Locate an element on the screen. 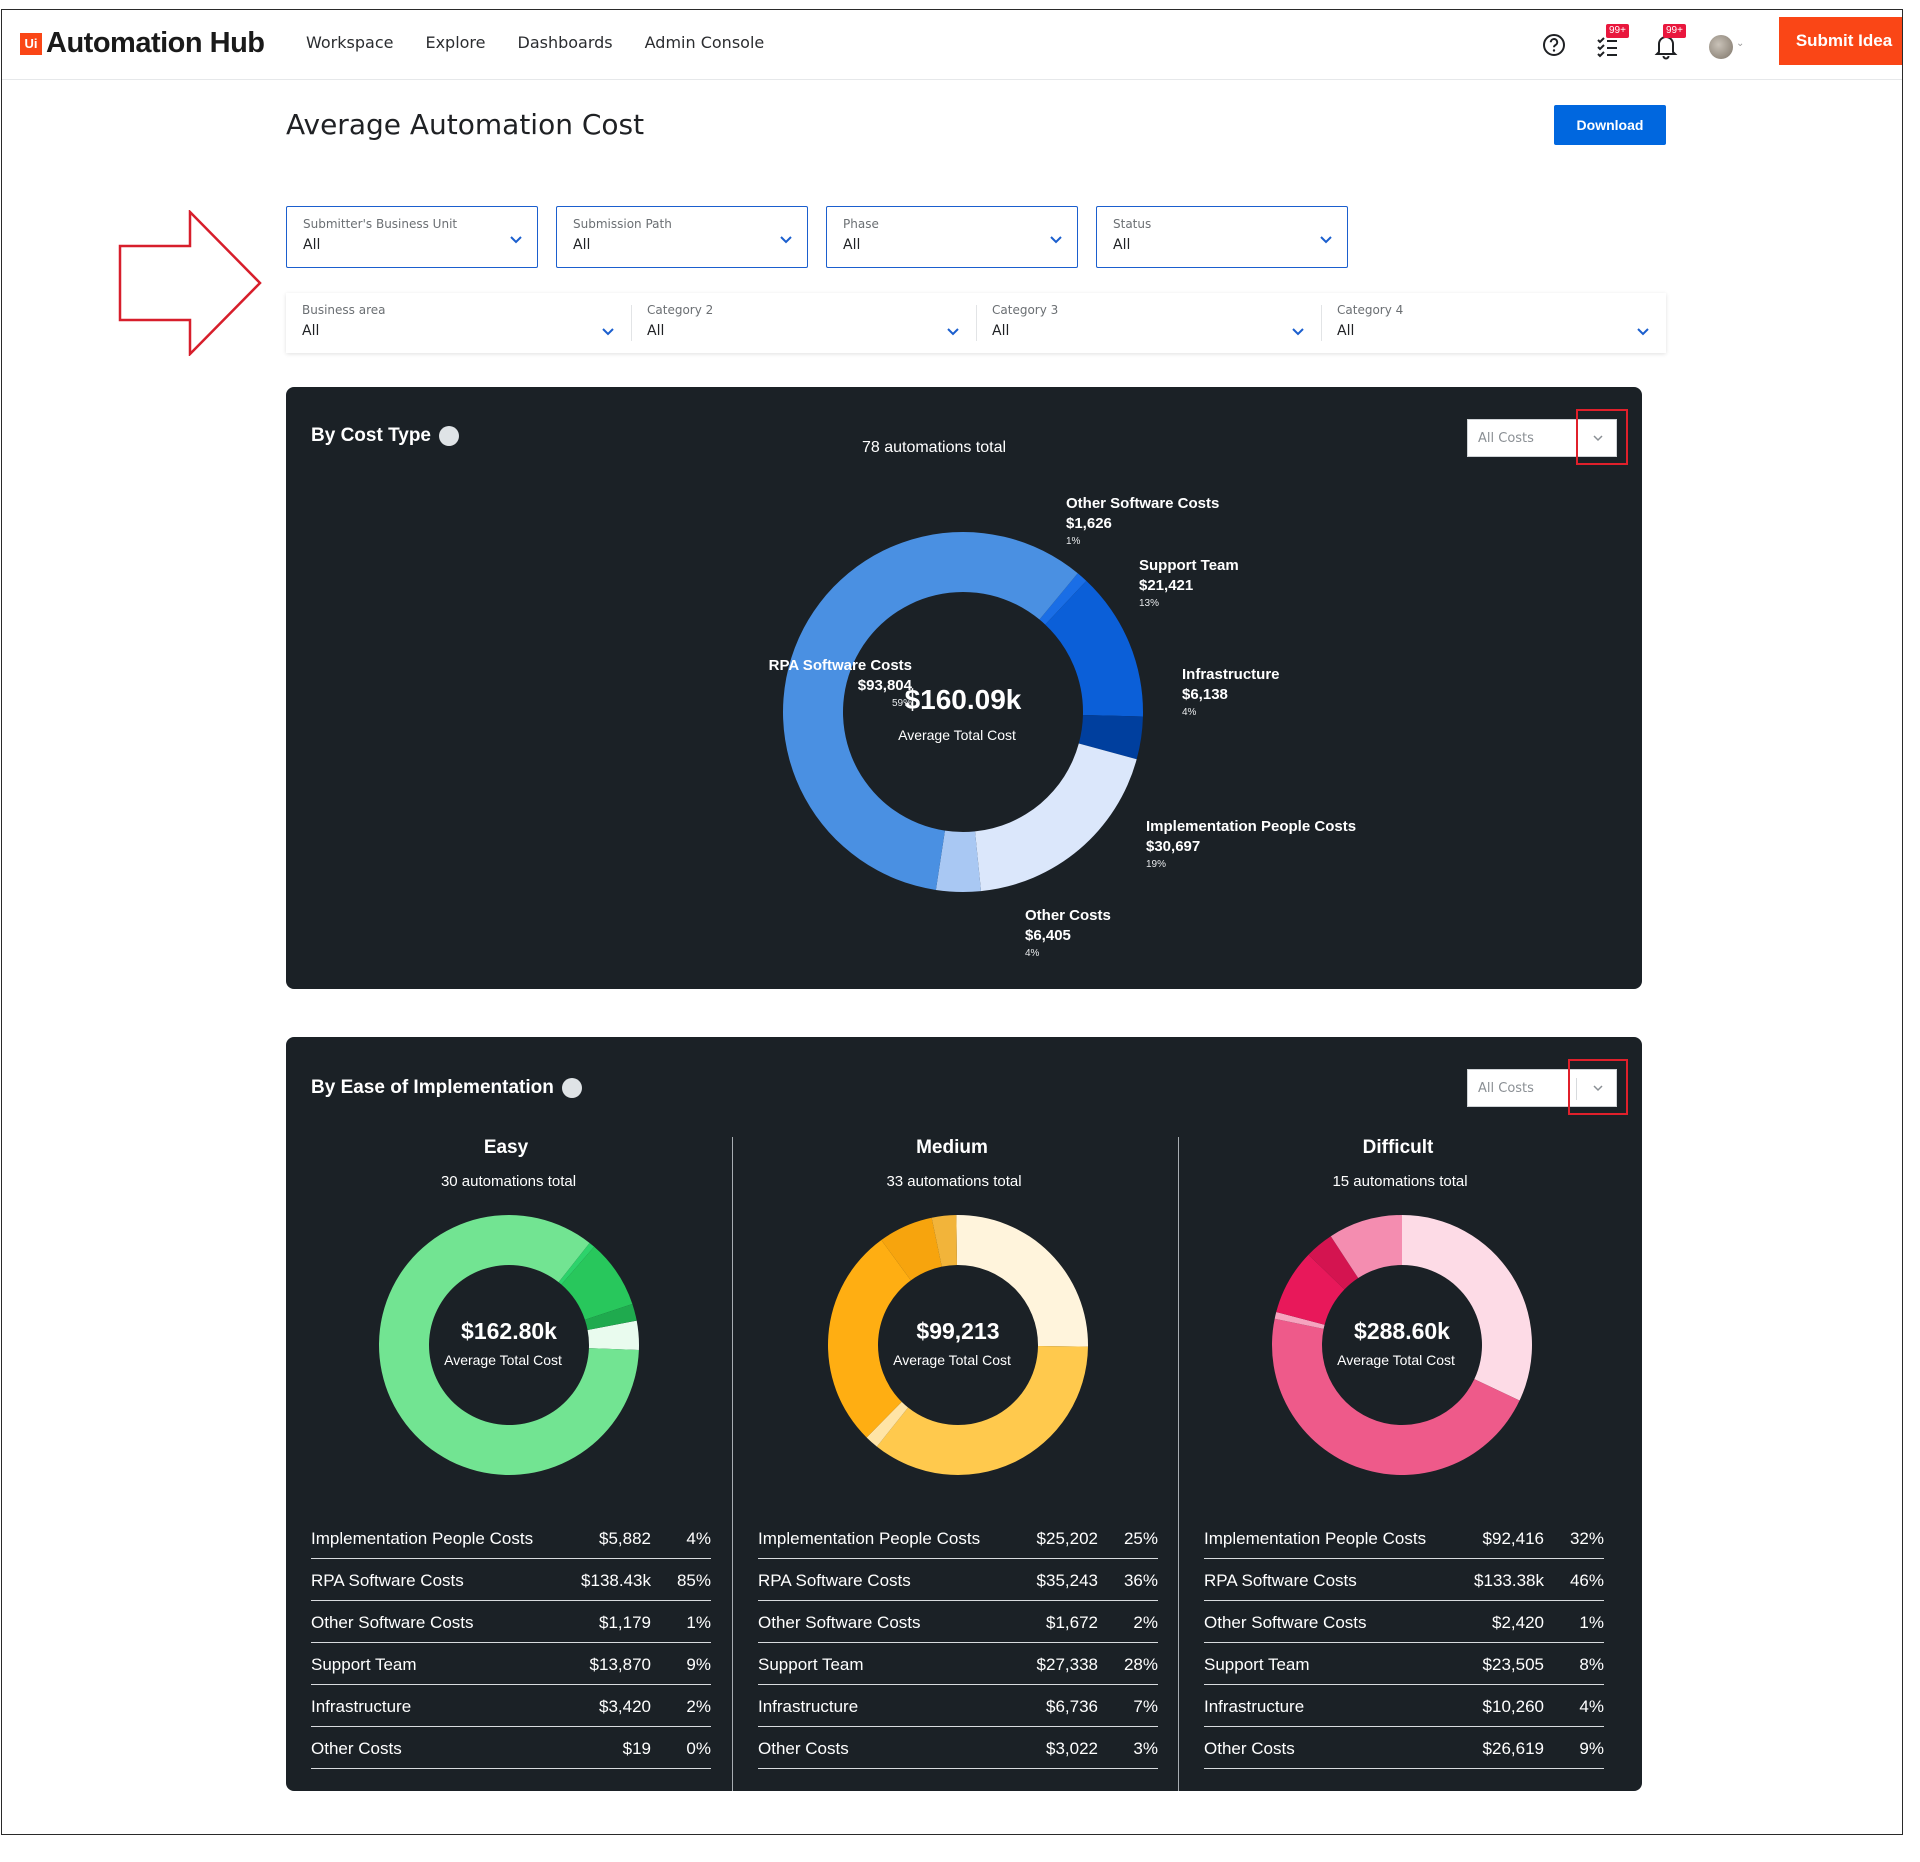  filter-category-4: Category 4 All is located at coordinates (1493, 323).